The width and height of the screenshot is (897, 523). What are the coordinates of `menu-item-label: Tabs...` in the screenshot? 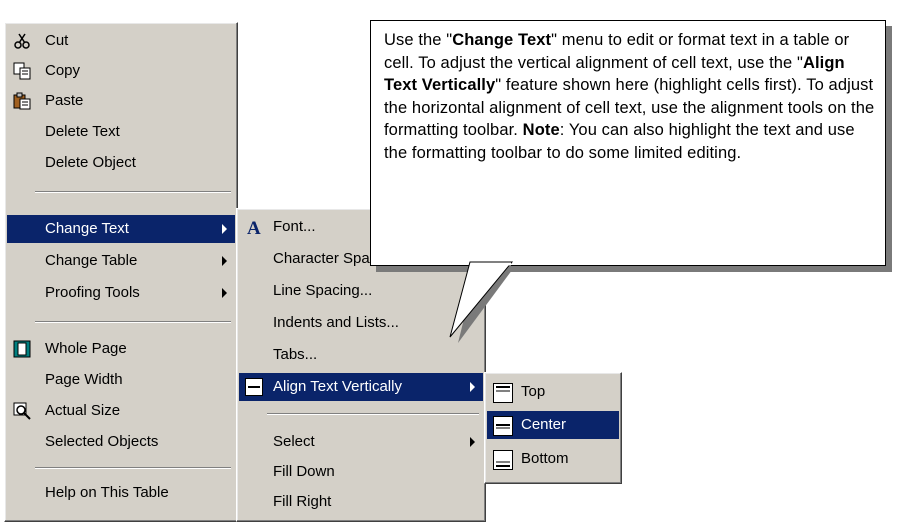 It's located at (295, 354).